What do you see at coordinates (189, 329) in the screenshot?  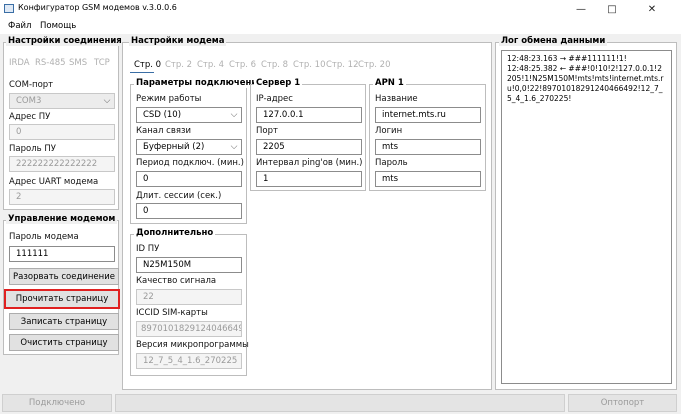 I see `iccid-field: 89701018291240466492` at bounding box center [189, 329].